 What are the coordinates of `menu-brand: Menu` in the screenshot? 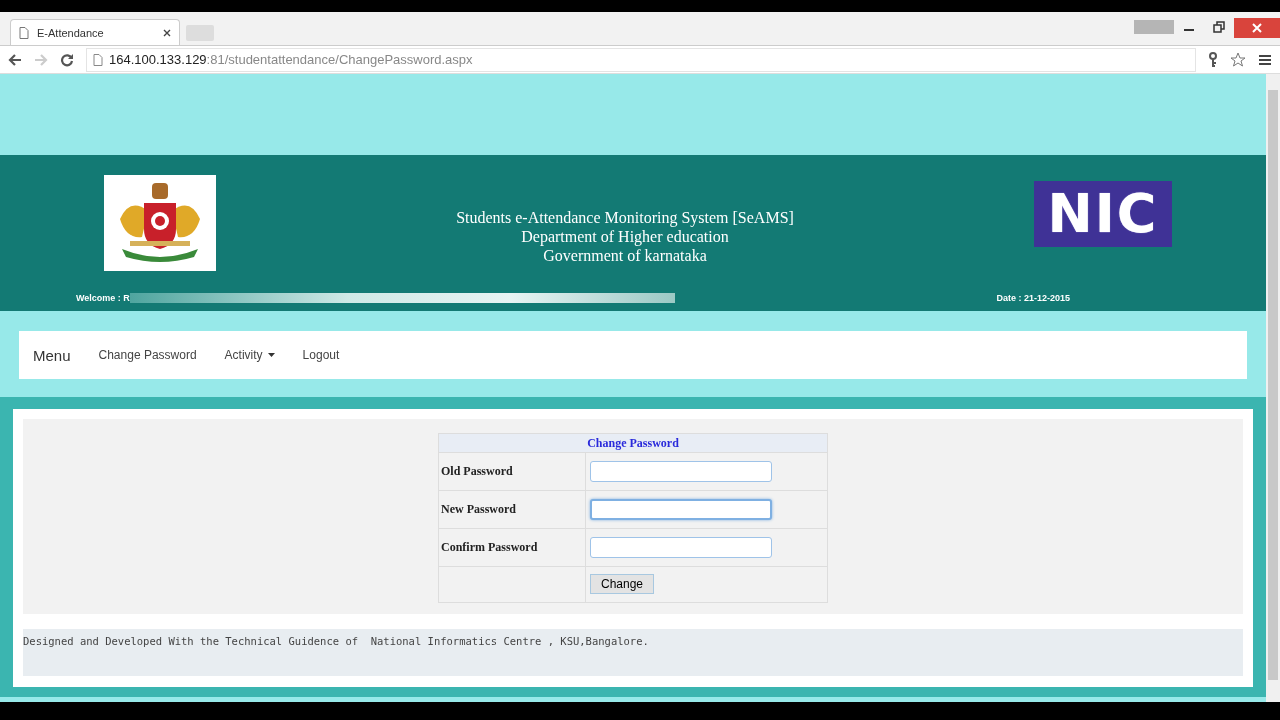 It's located at (52, 355).